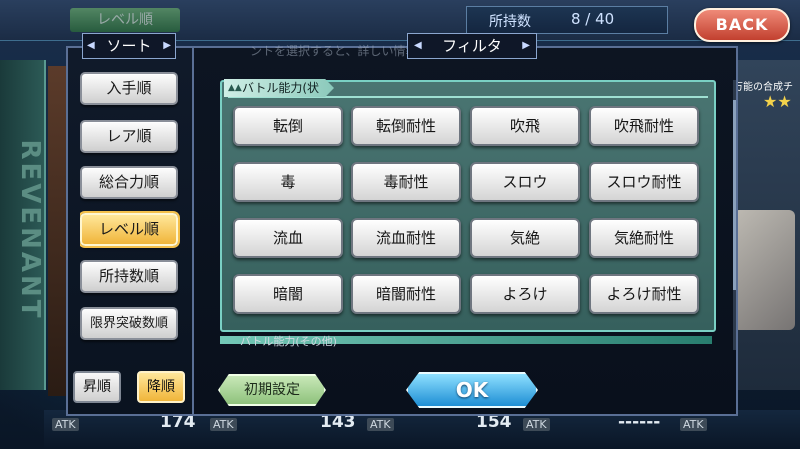 The width and height of the screenshot is (800, 449). I want to click on star-rating-icon: ★★, so click(777, 101).